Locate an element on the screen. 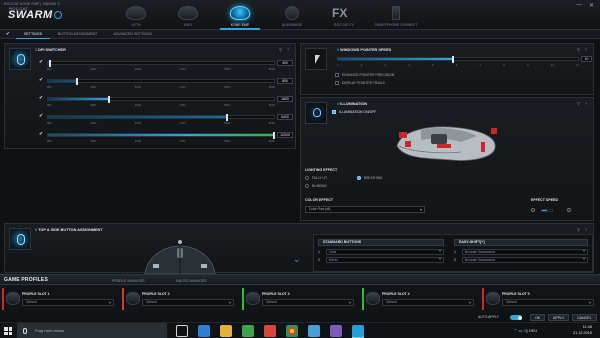 The image size is (600, 338). standard-button-select: Menu is located at coordinates (385, 260).